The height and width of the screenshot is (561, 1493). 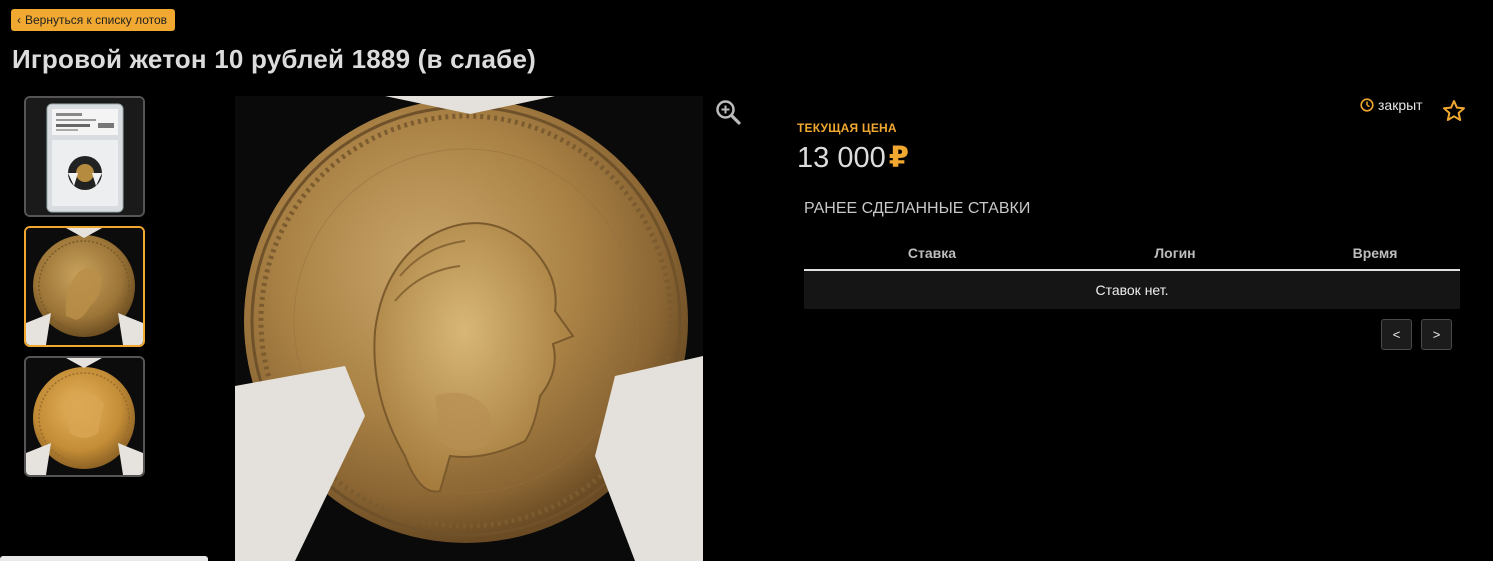 I want to click on column-header-time: Время, so click(x=1375, y=253).